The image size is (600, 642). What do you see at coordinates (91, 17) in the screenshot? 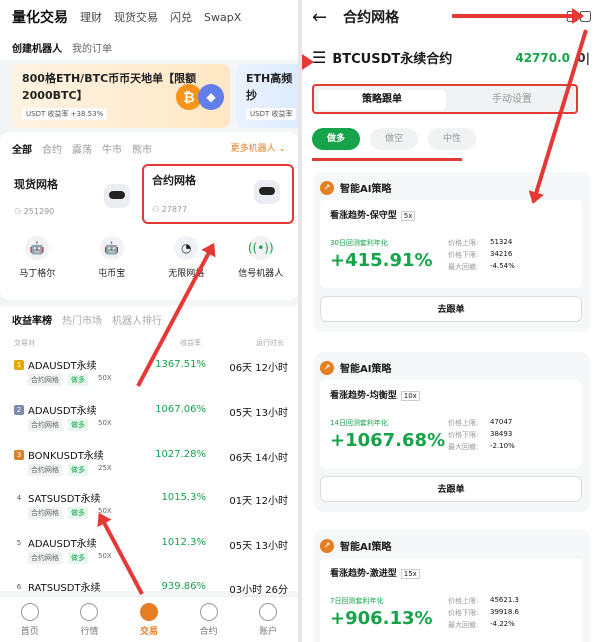
I see `tab-finance: 理财` at bounding box center [91, 17].